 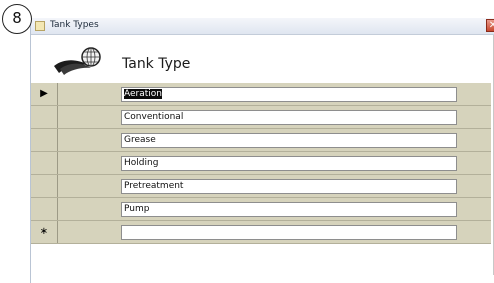 What do you see at coordinates (289, 94) in the screenshot?
I see `tank-type-field: Aeration` at bounding box center [289, 94].